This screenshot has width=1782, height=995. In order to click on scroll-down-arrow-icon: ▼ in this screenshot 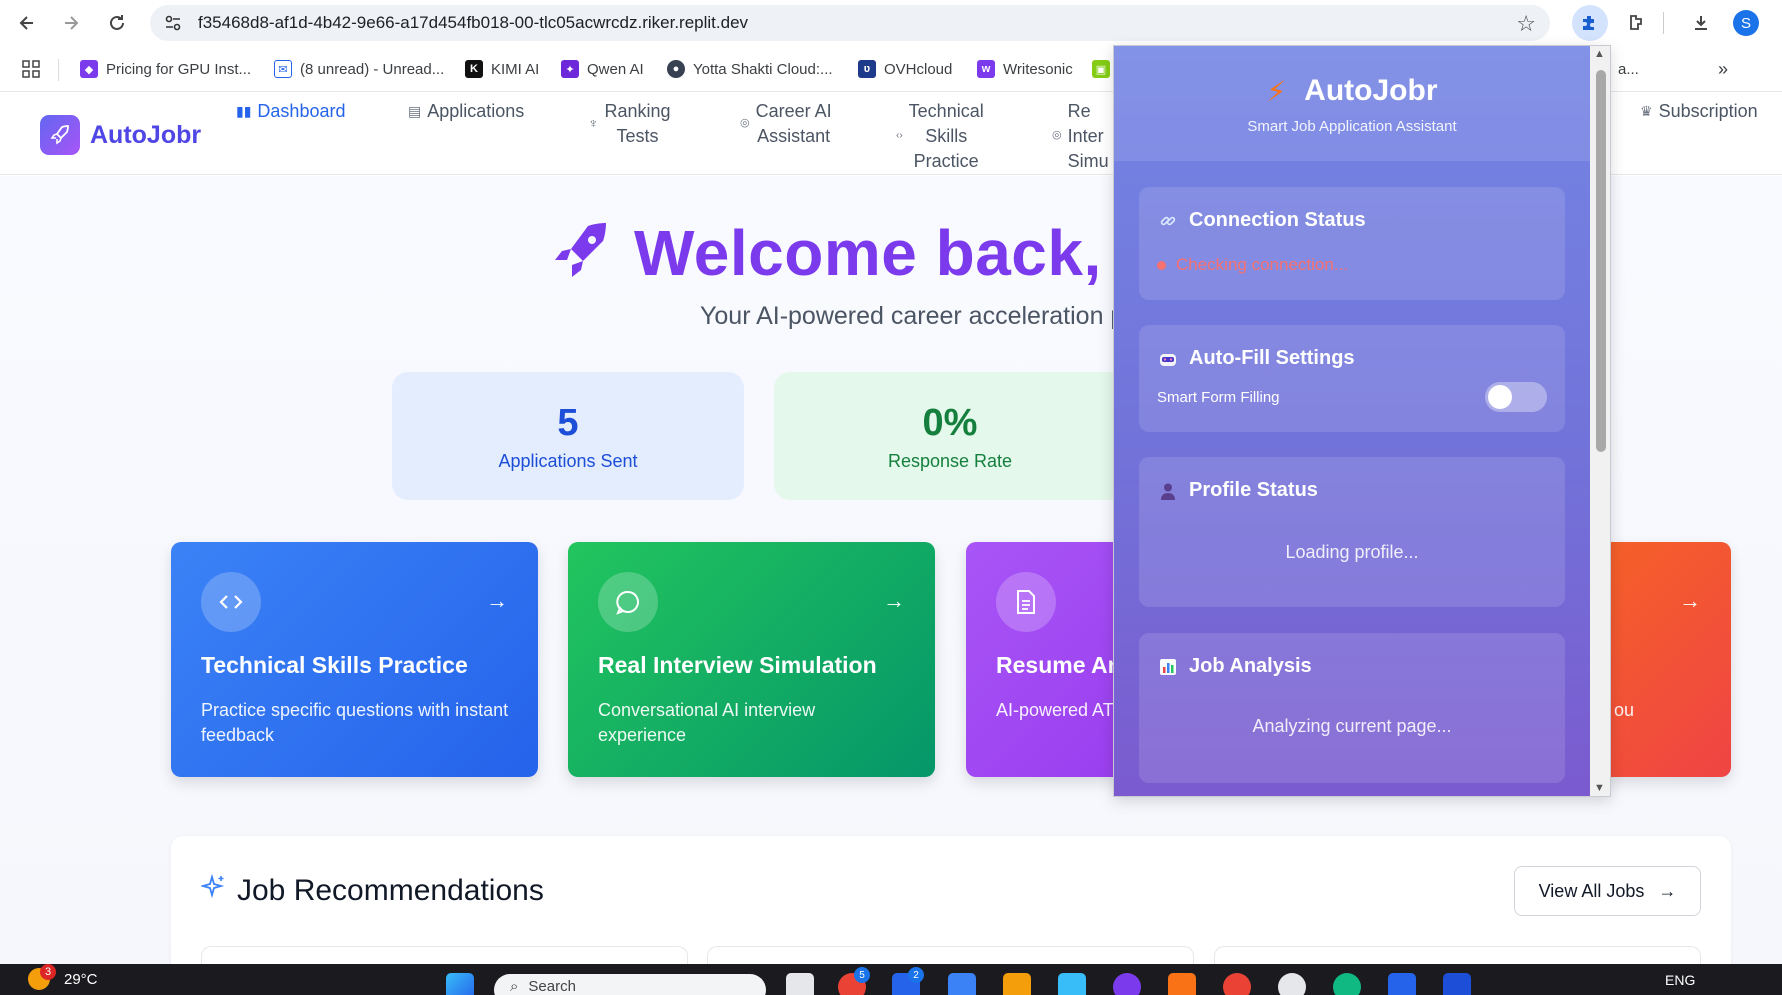, I will do `click(1599, 788)`.